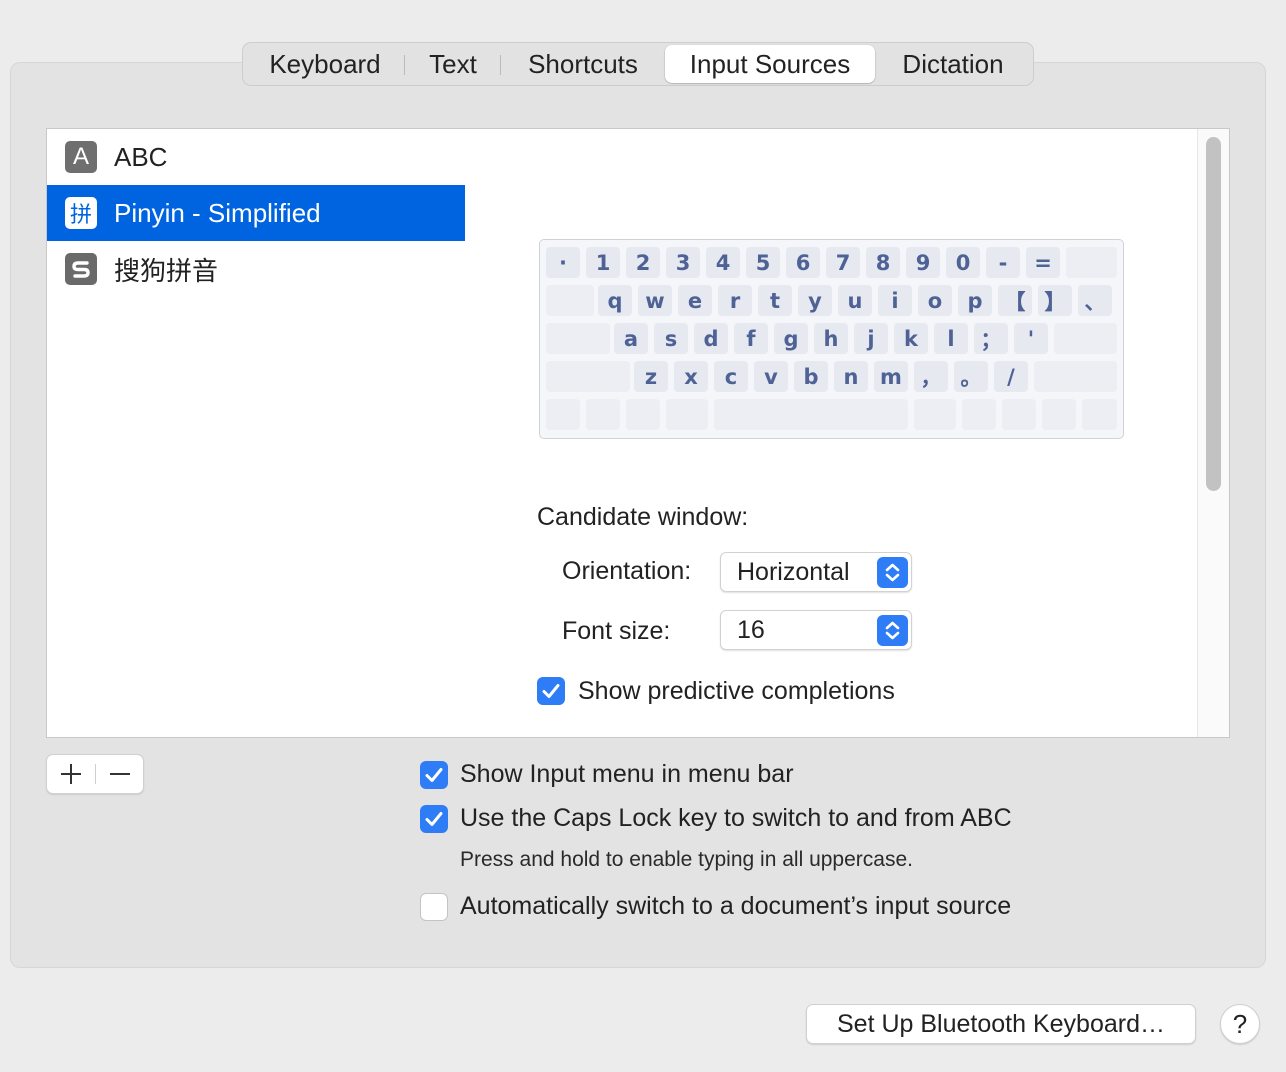  Describe the element at coordinates (935, 300) in the screenshot. I see `keyboard-key: o` at that location.